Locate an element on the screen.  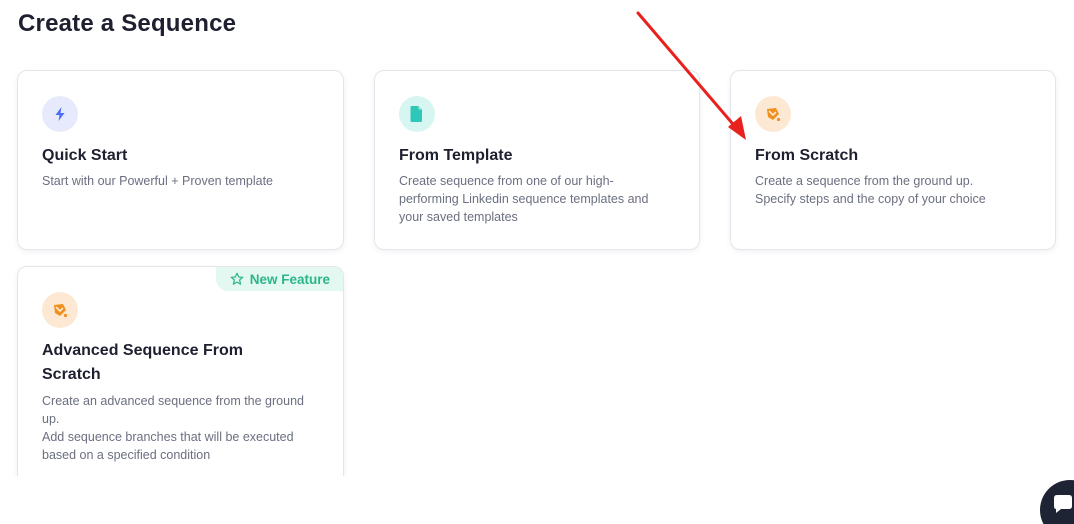
star-icon is located at coordinates (237, 279).